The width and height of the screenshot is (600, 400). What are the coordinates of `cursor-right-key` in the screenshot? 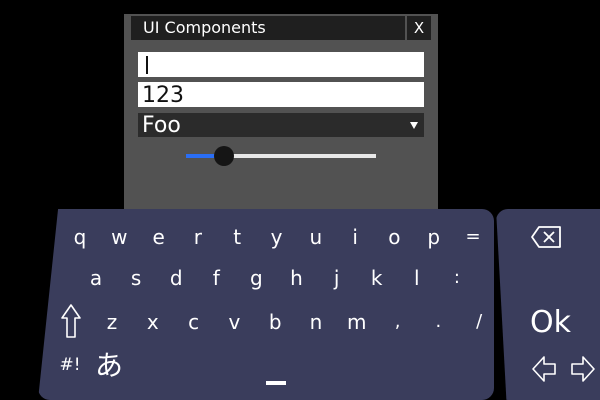 It's located at (583, 369).